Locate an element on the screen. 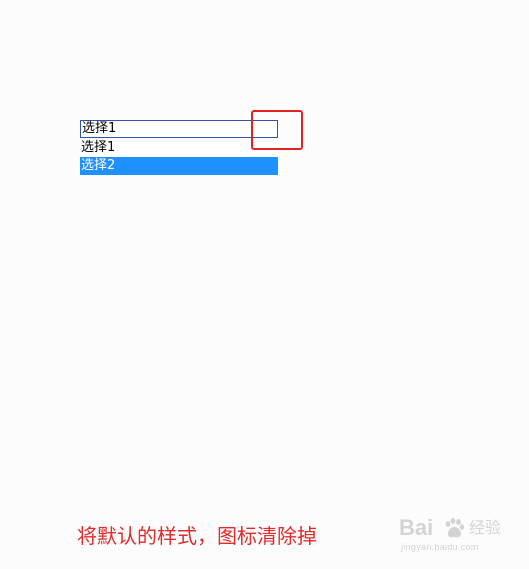  watermark-brand-cn: 经验 is located at coordinates (485, 527).